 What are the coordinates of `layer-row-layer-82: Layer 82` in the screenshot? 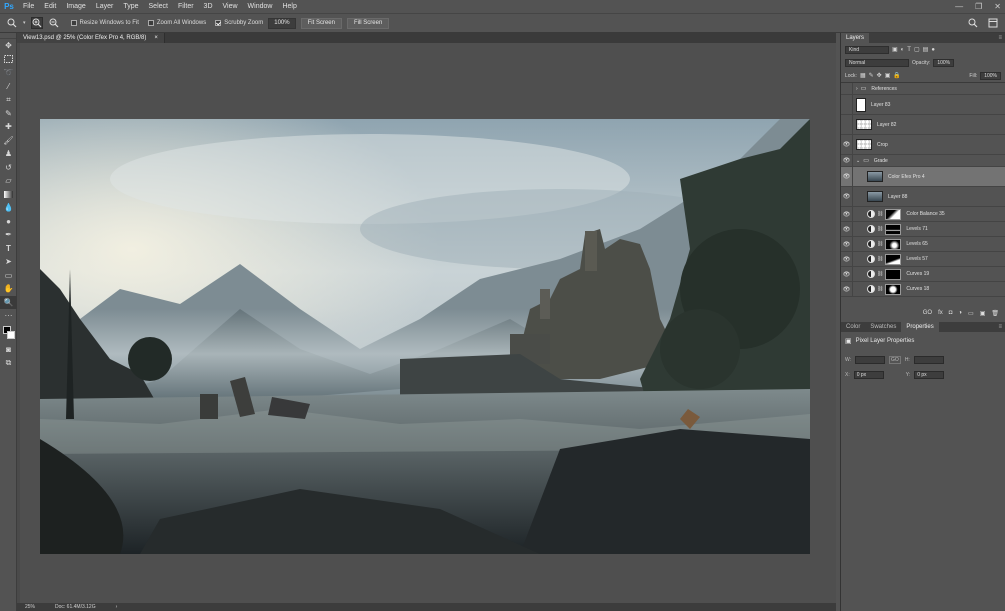 It's located at (923, 124).